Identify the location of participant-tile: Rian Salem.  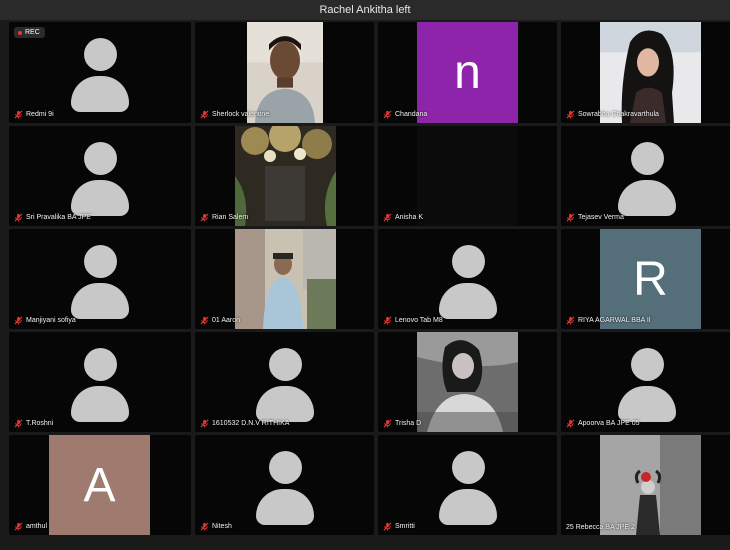
(284, 176).